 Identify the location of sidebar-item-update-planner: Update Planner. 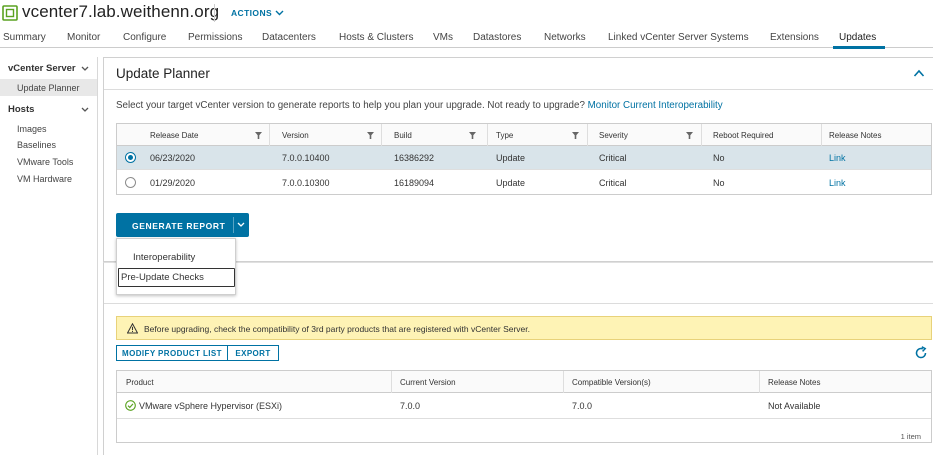
(48, 88).